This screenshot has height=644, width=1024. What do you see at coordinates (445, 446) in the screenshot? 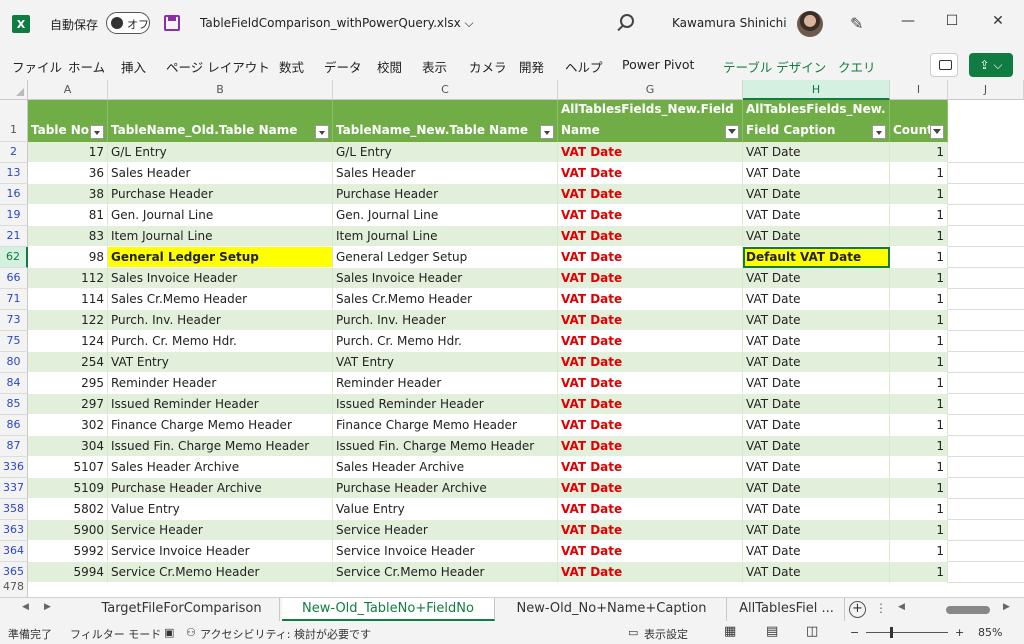
I see `cell-new-table-name: Issued Fin. Charge Memo Header` at bounding box center [445, 446].